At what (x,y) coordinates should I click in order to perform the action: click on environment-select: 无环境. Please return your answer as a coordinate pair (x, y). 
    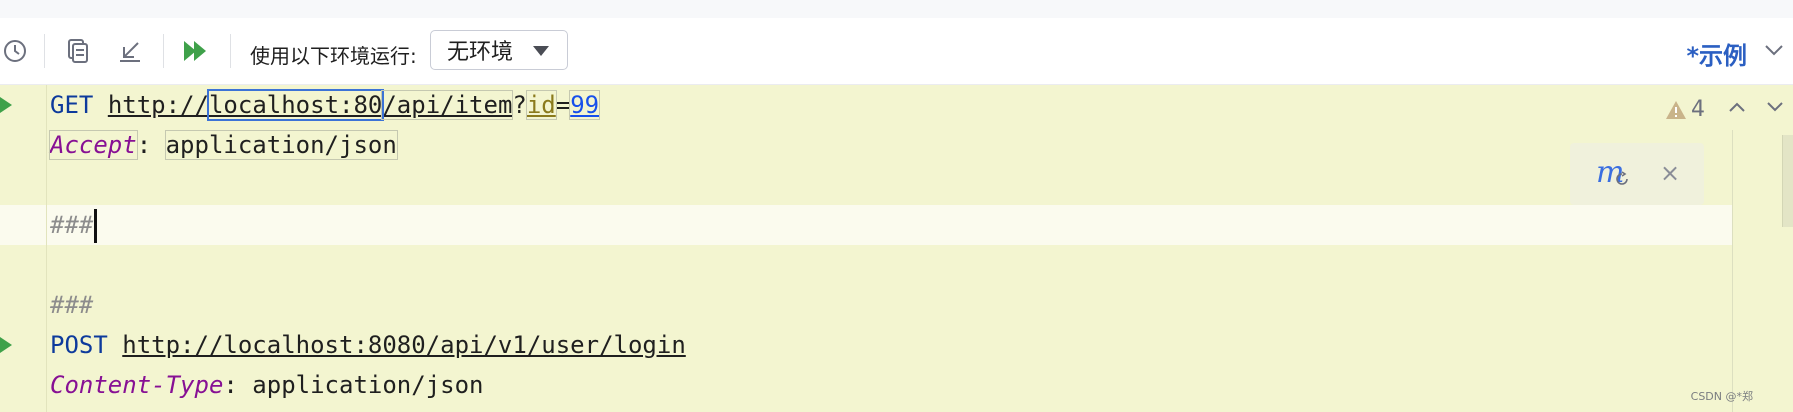
    Looking at the image, I should click on (499, 50).